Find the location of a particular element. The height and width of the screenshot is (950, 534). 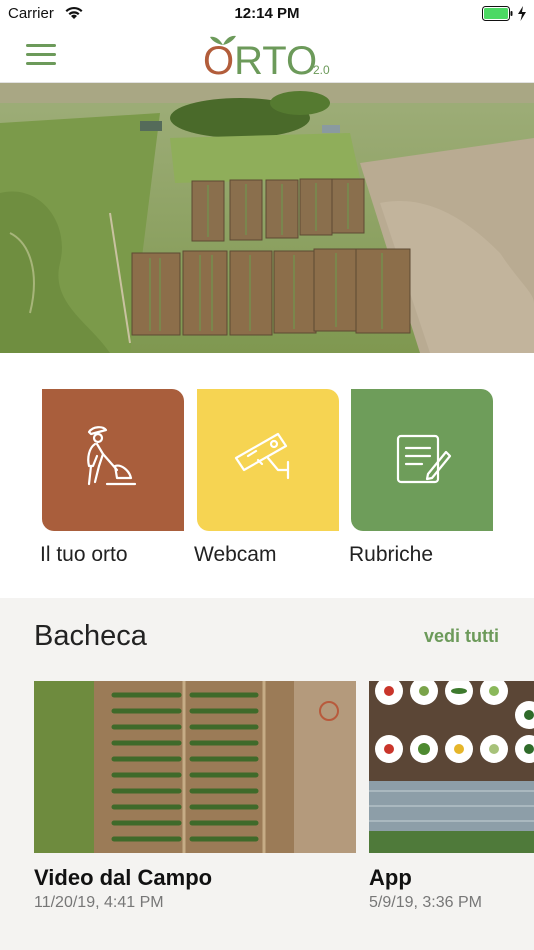

nav-bar: ORTO 2.0 is located at coordinates (267, 55).